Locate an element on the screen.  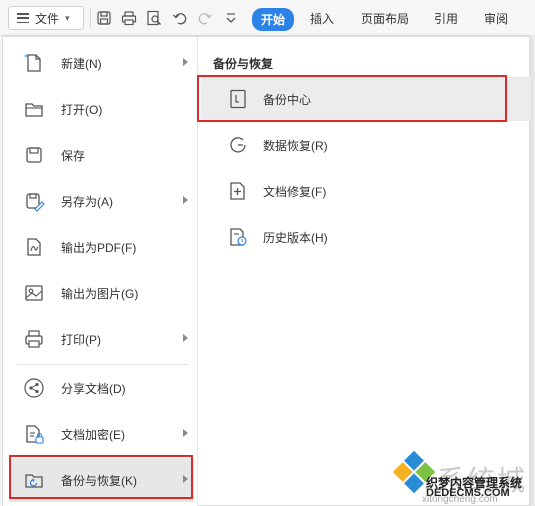
menu-item-label: 另存为(A) is located at coordinates (87, 201).